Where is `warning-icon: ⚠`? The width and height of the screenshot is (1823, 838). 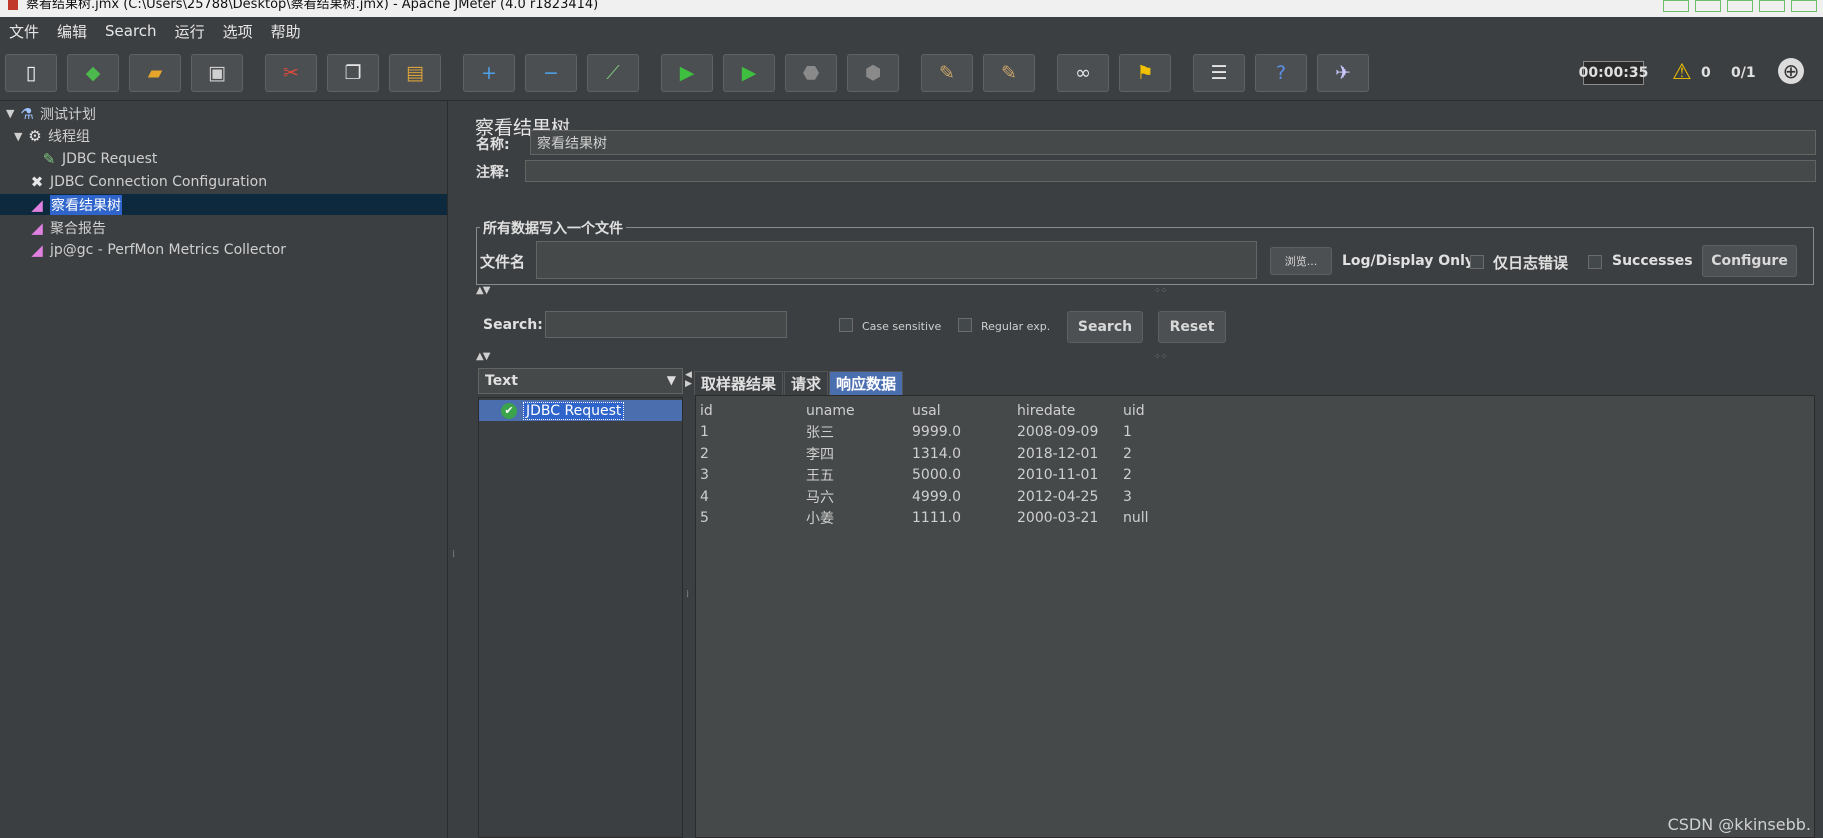
warning-icon: ⚠ is located at coordinates (1682, 72).